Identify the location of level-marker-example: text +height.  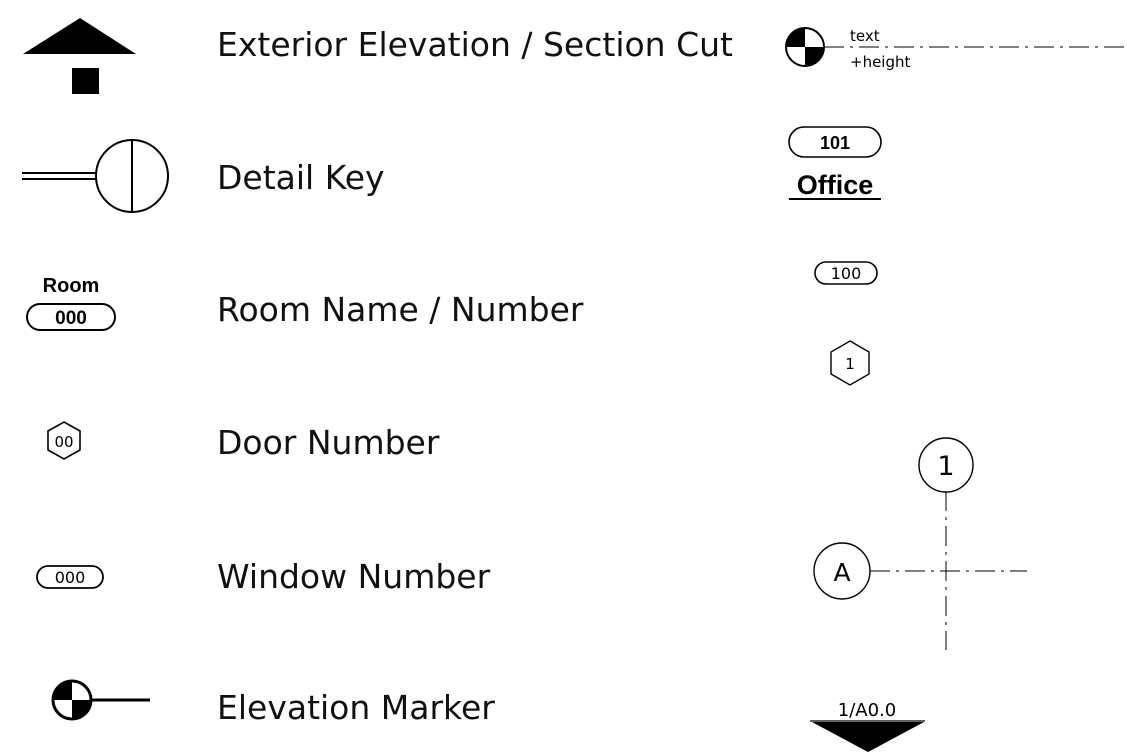
(956, 49).